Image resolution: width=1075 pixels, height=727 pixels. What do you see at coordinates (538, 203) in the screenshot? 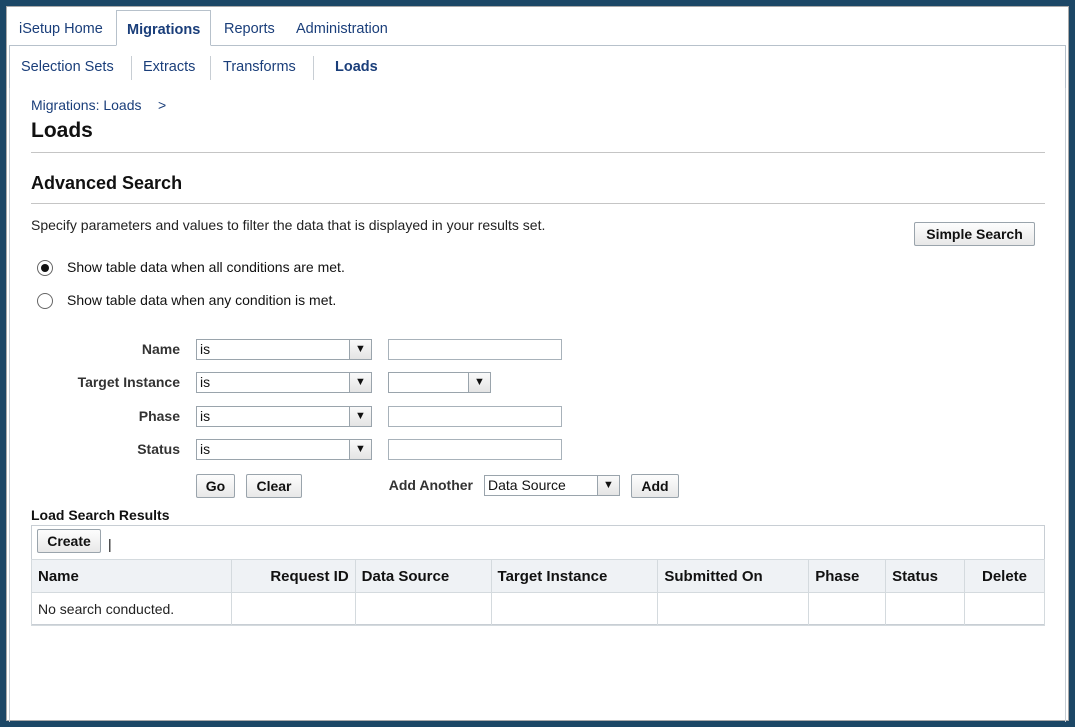
I see `section-divider` at bounding box center [538, 203].